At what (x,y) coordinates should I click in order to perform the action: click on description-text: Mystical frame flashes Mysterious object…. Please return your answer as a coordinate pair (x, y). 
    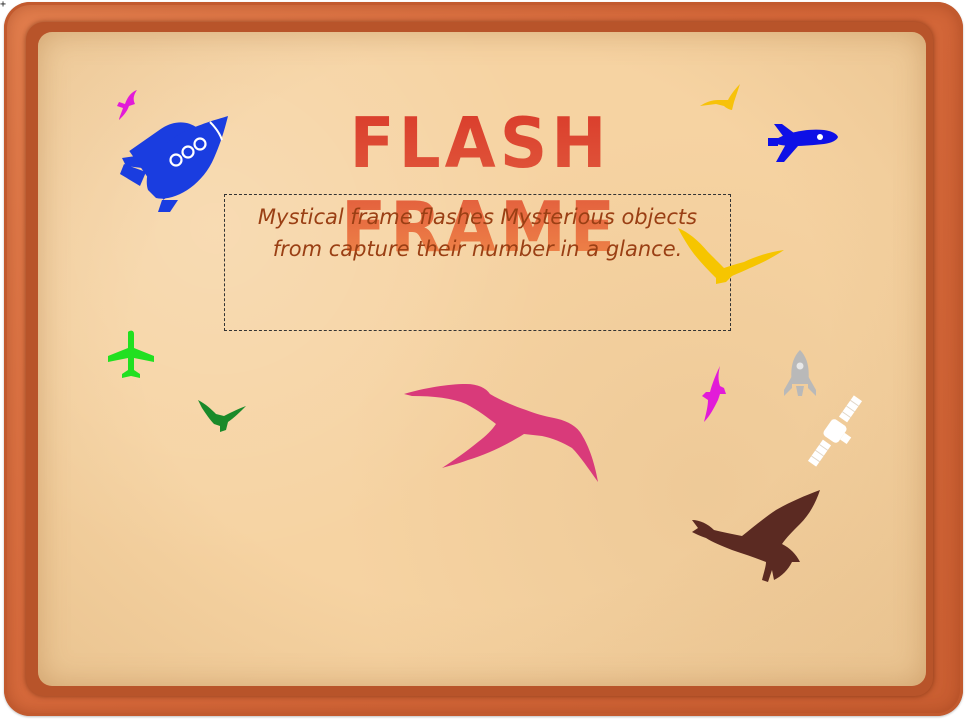
    Looking at the image, I should click on (477, 233).